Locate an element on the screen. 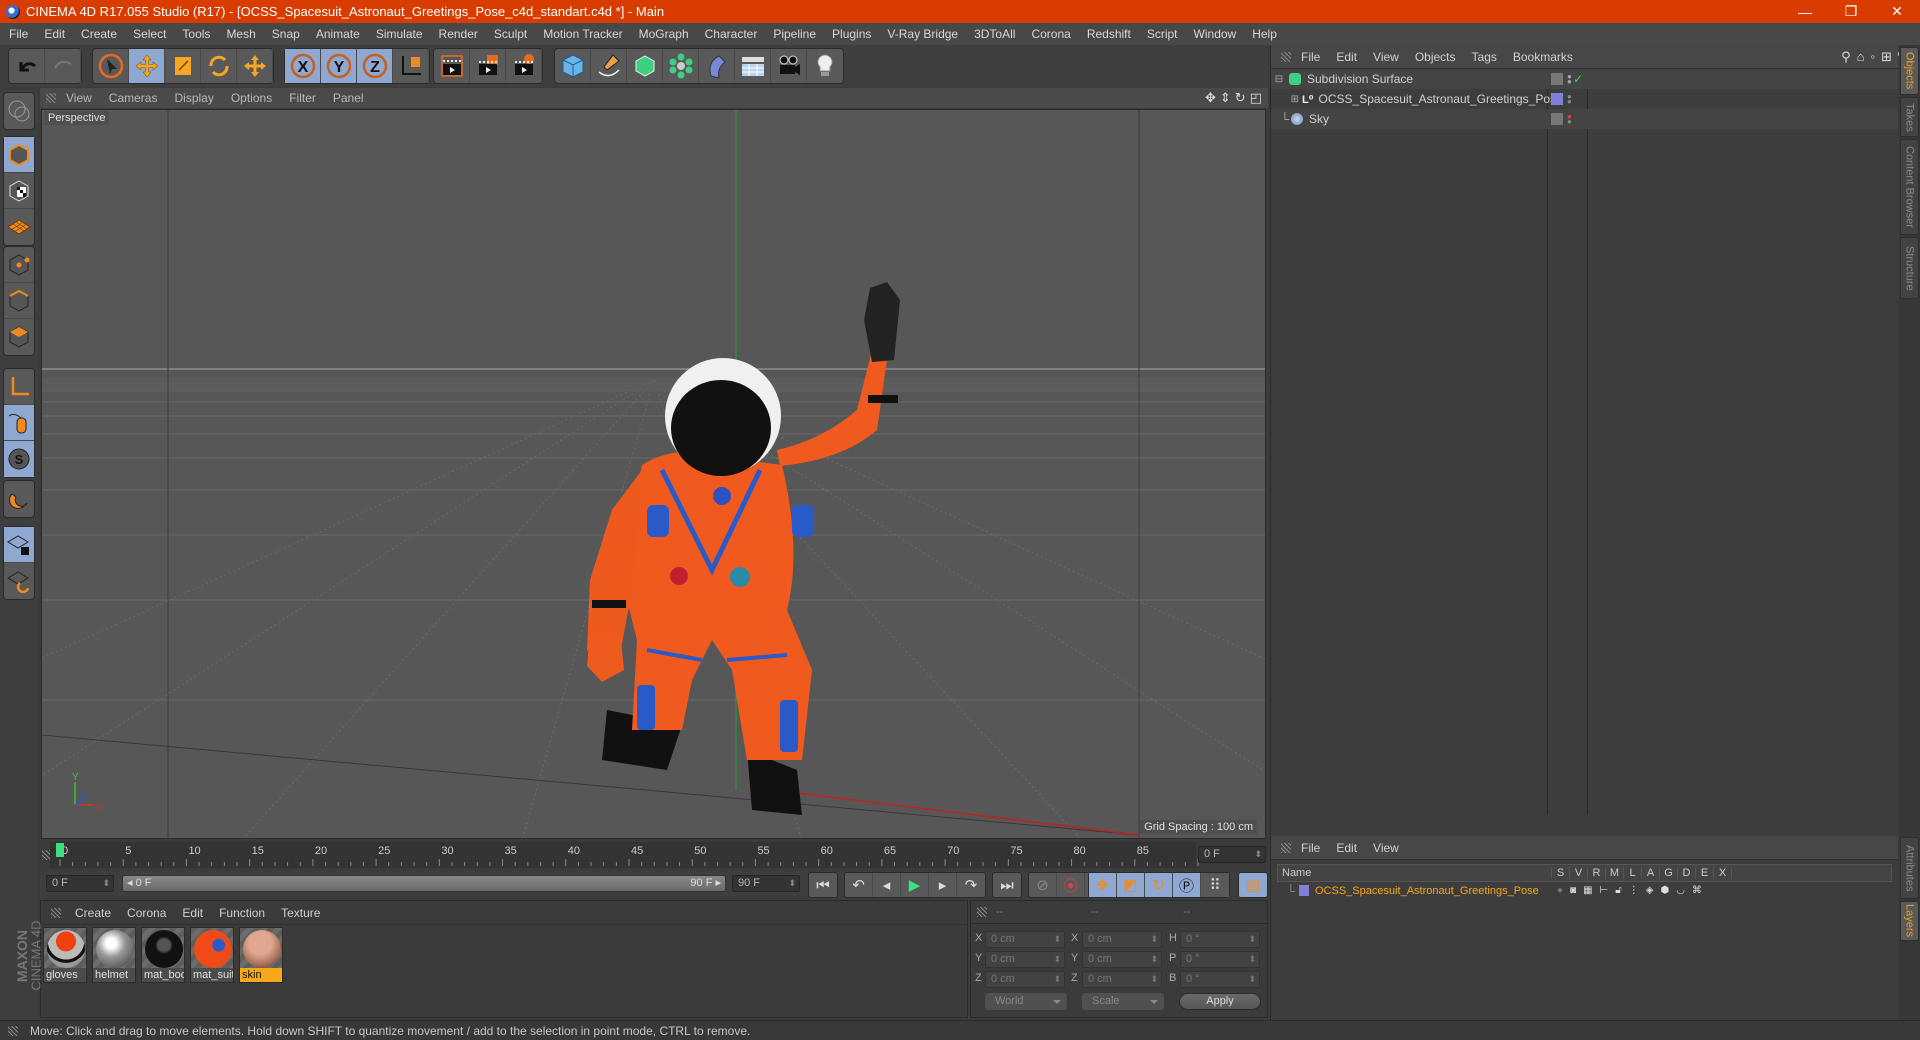  menu-select: Select is located at coordinates (149, 34).